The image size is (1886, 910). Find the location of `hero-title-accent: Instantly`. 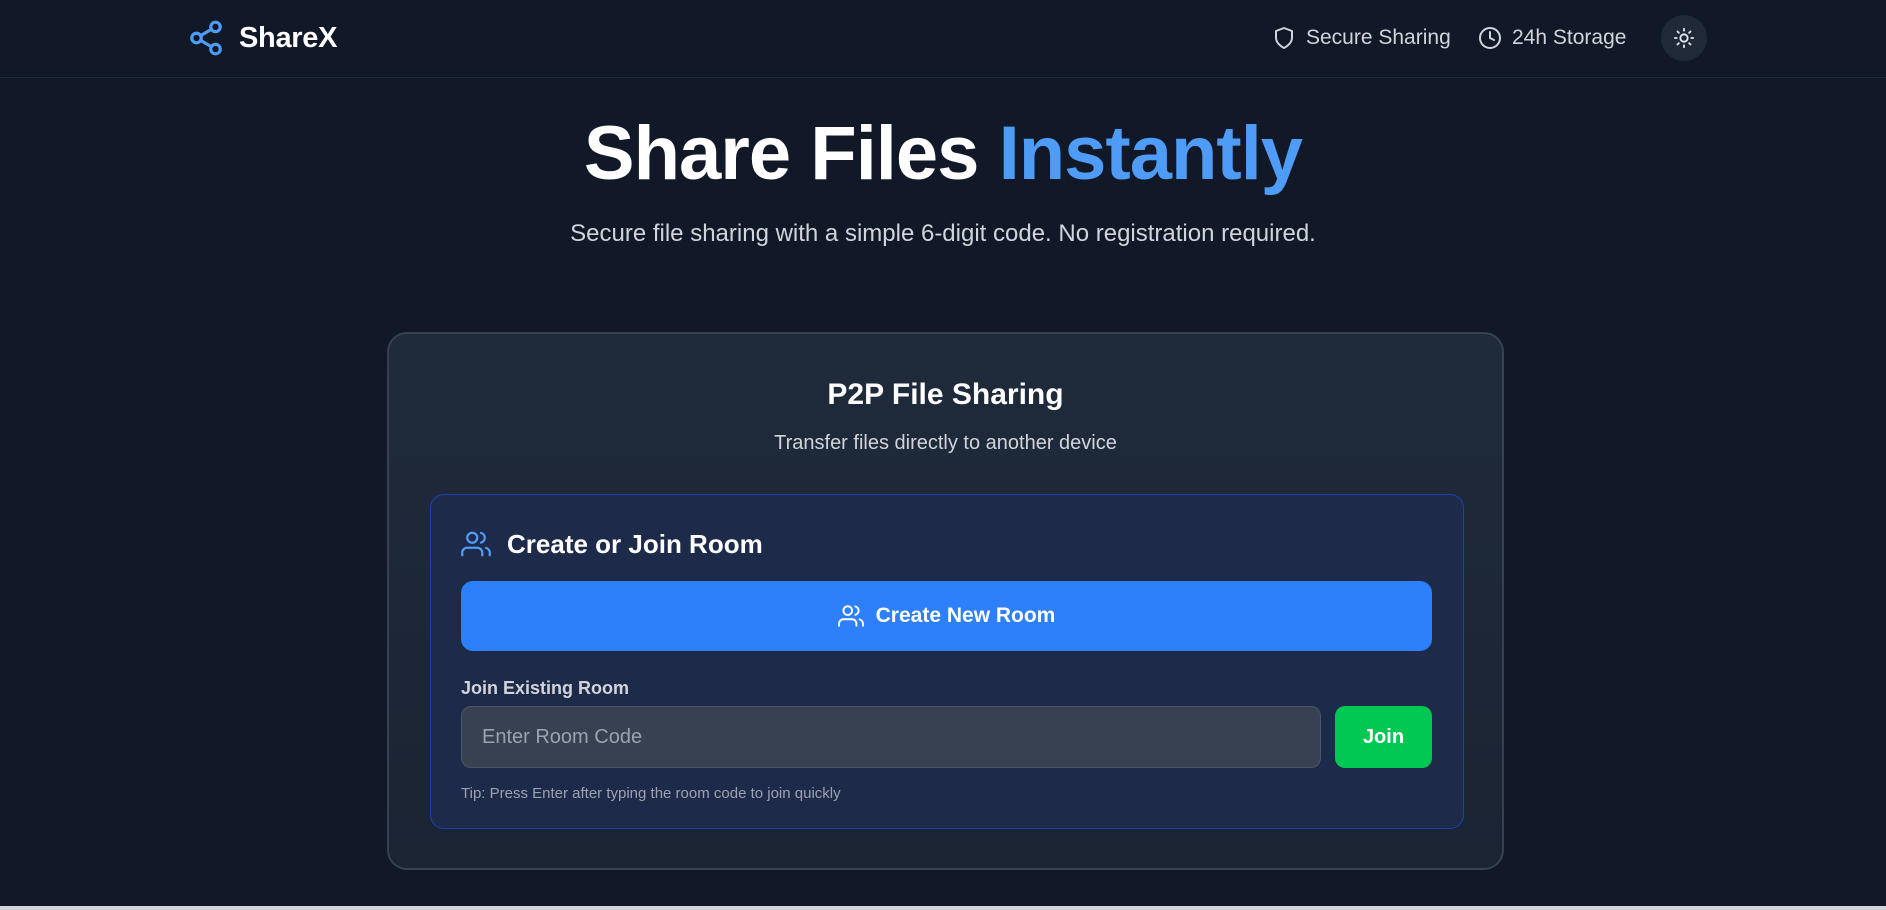

hero-title-accent: Instantly is located at coordinates (1150, 153).